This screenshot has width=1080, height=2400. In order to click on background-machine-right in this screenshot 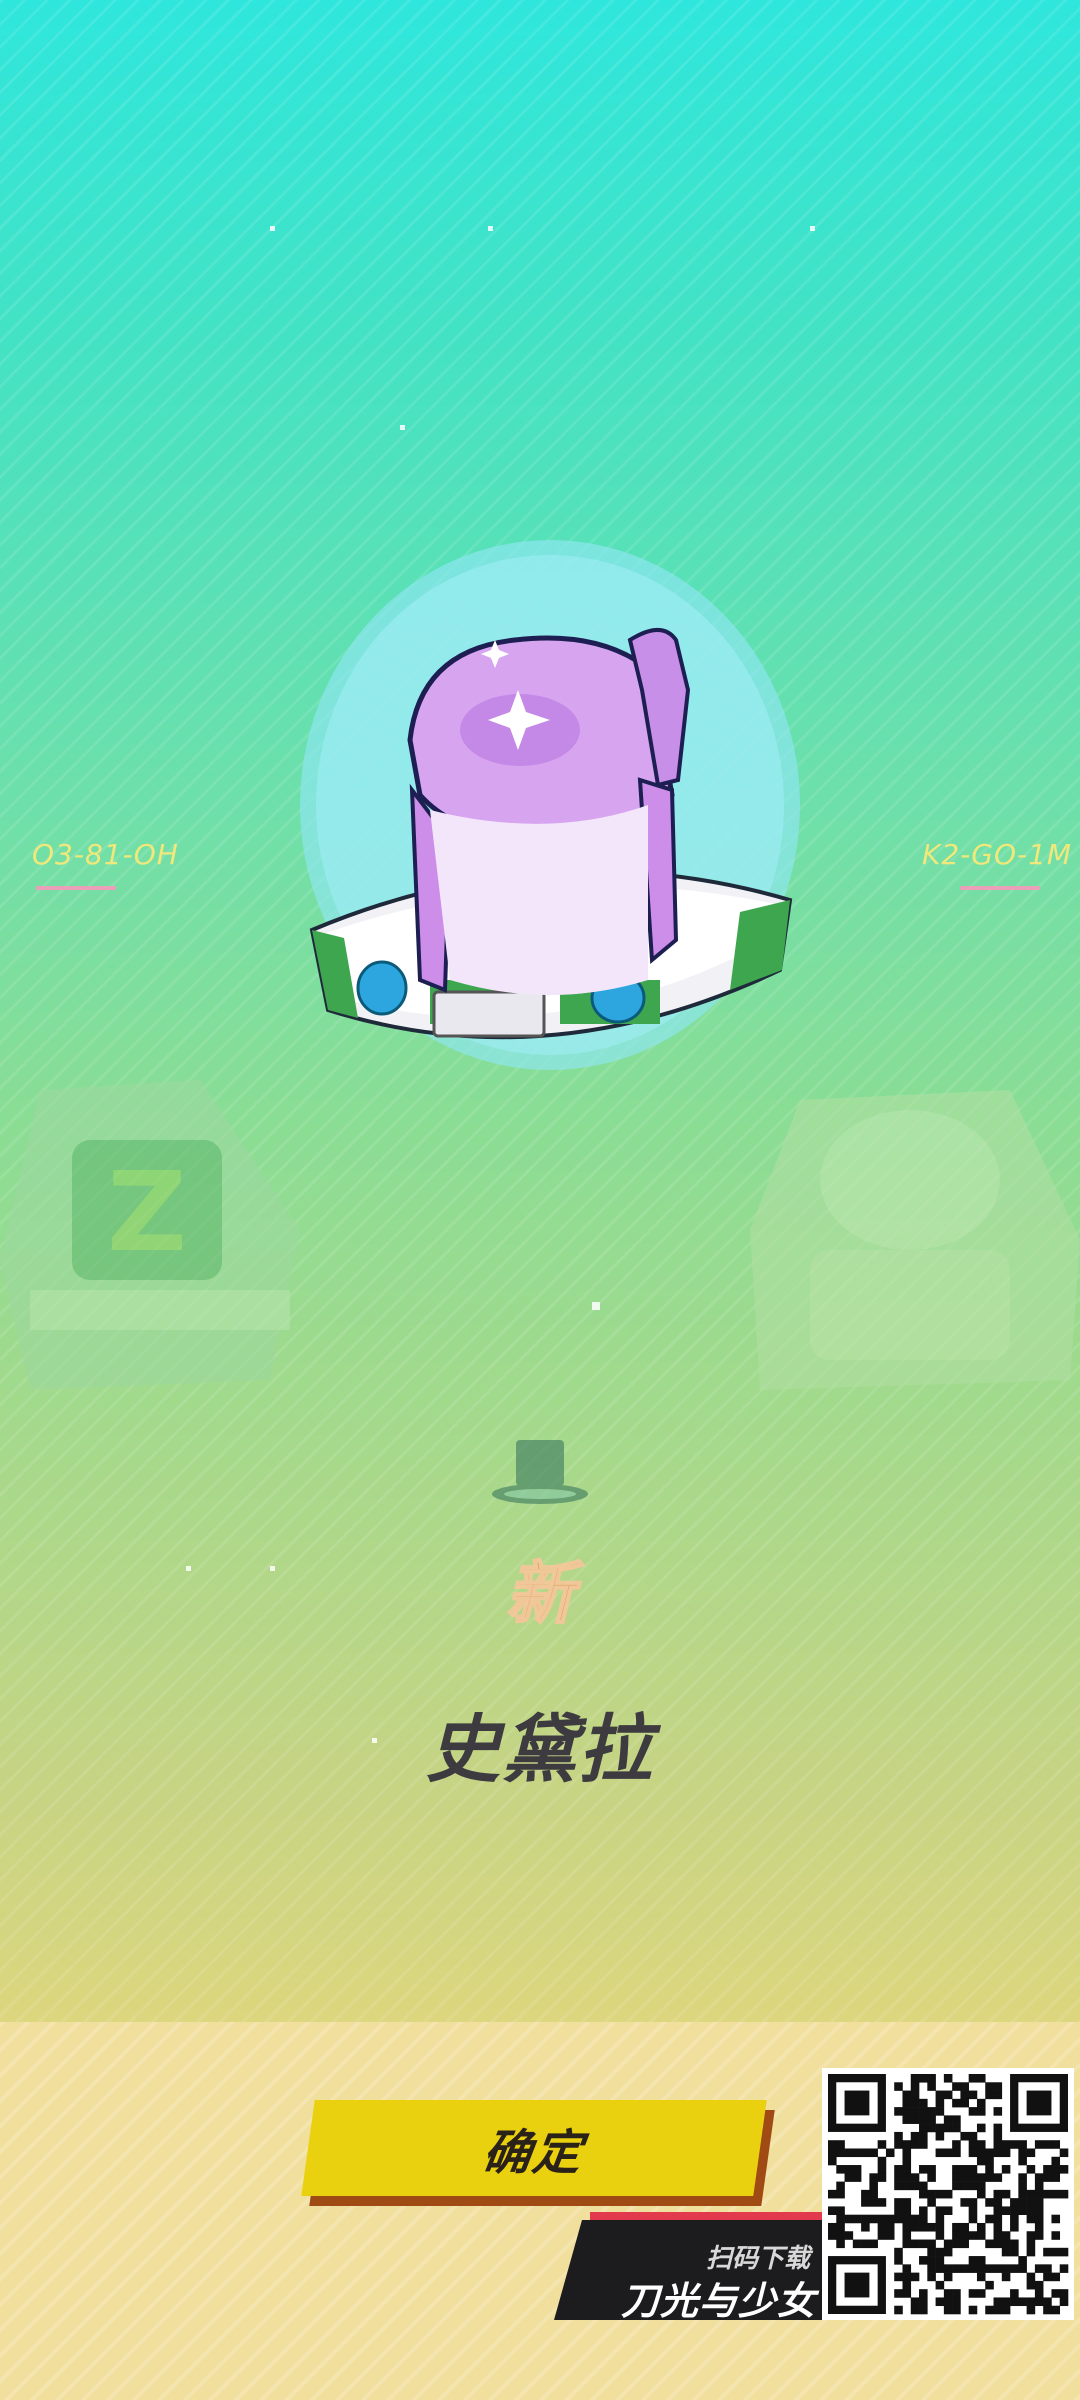, I will do `click(915, 1240)`.